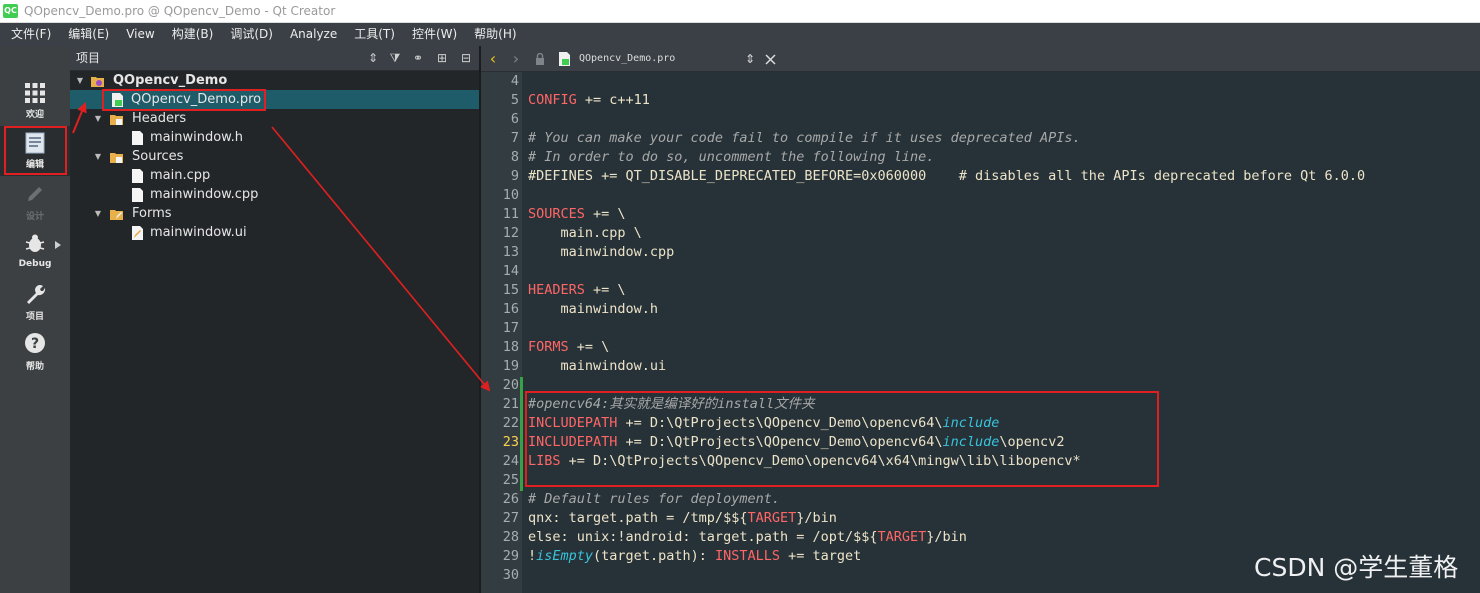 The width and height of the screenshot is (1480, 593). What do you see at coordinates (79, 118) in the screenshot?
I see `annotation-arrow-to-pro-file` at bounding box center [79, 118].